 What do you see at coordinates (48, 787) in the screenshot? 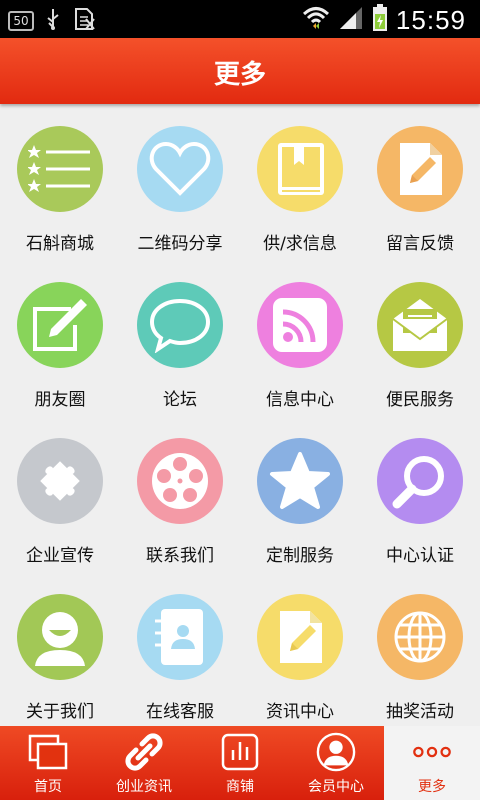
I see `tab-label: 首页` at bounding box center [48, 787].